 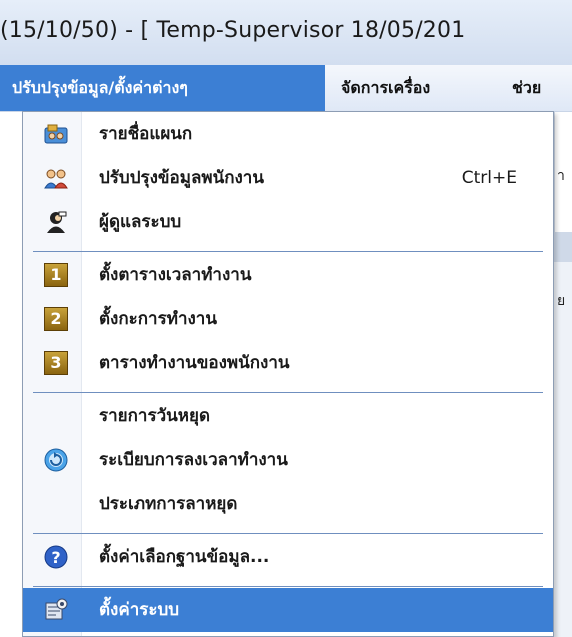 I want to click on menu-item-set-work-schedule: 1 ตั้งตารางเวลาทำงาน, so click(x=288, y=275).